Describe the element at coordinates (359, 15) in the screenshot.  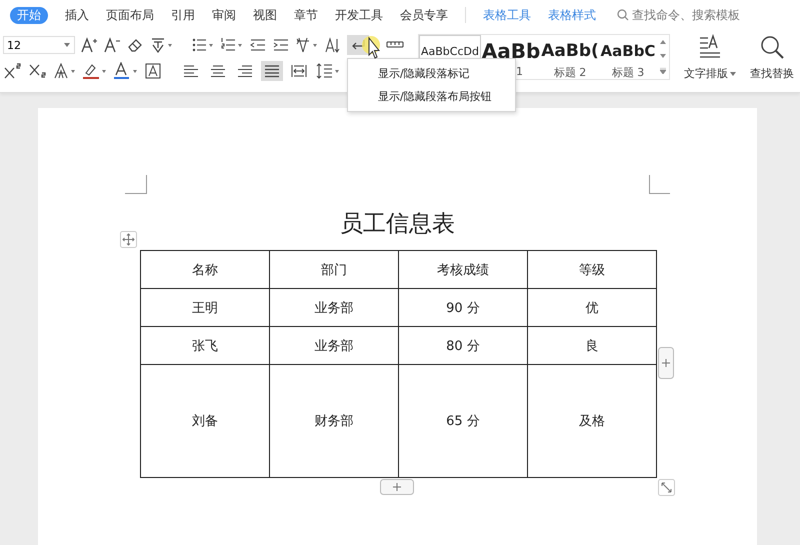
I see `menu-tab: 开发工具` at that location.